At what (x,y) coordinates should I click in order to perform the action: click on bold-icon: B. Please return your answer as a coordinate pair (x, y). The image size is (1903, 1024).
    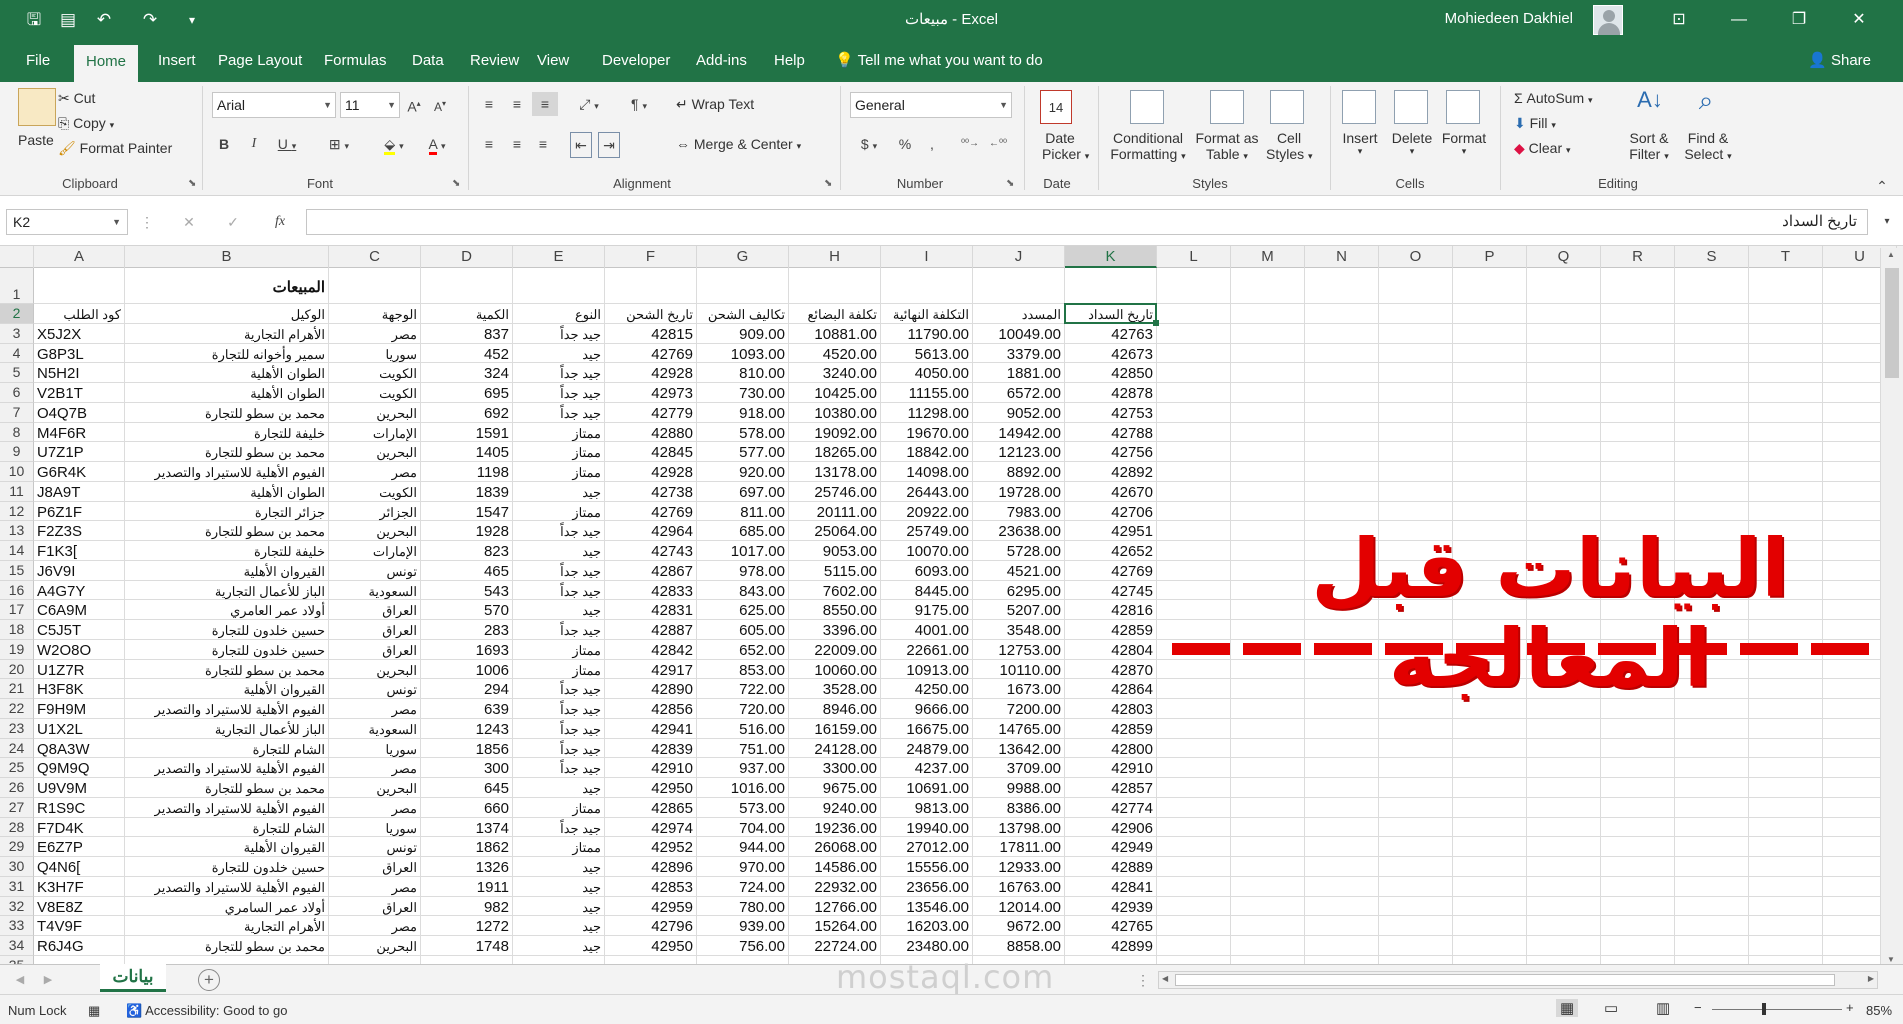
    Looking at the image, I should click on (224, 144).